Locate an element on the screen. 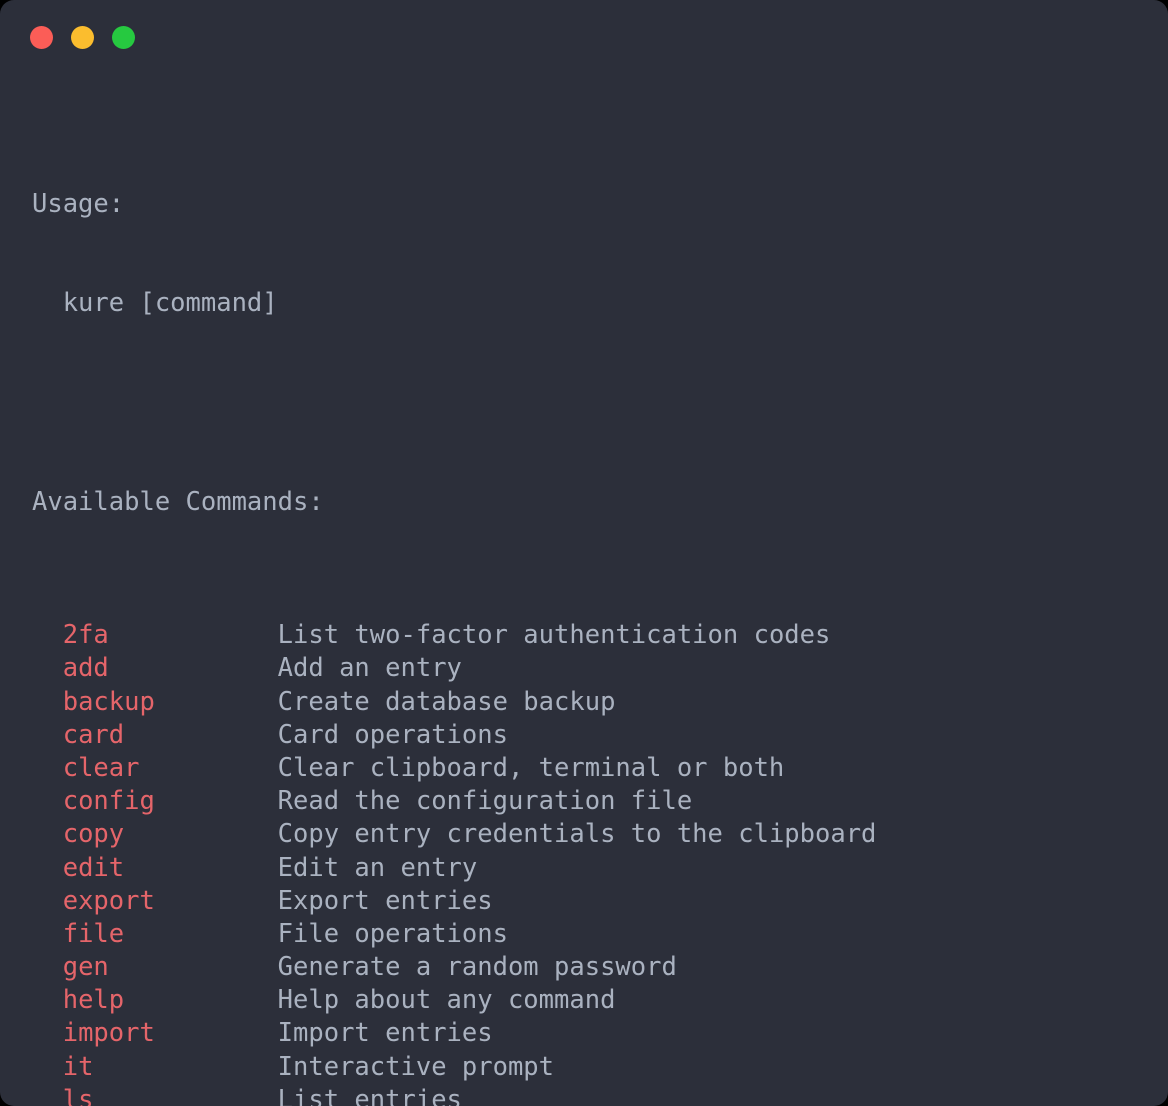 This screenshot has height=1106, width=1168. command-row: gen Generate a random password is located at coordinates (595, 967).